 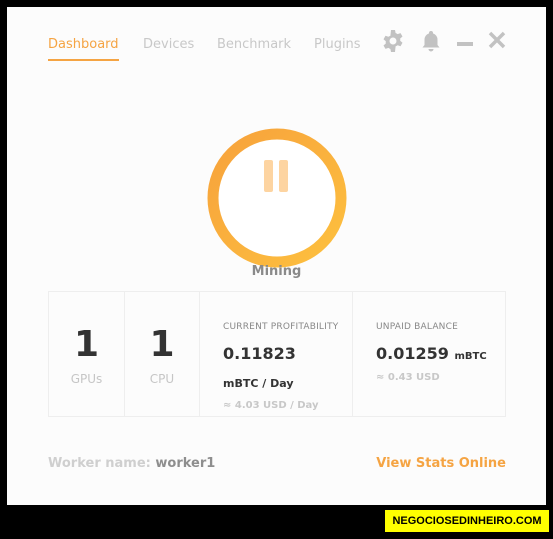 I want to click on balance-stat: UNPAID BALANCE 0.01259 mBTC ≈ 0.43 USD, so click(x=429, y=354).